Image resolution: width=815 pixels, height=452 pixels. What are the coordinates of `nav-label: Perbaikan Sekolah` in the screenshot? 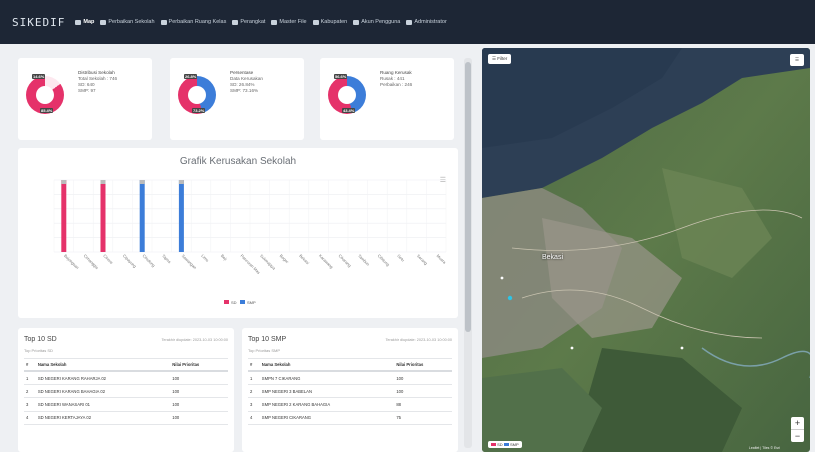 It's located at (131, 22).